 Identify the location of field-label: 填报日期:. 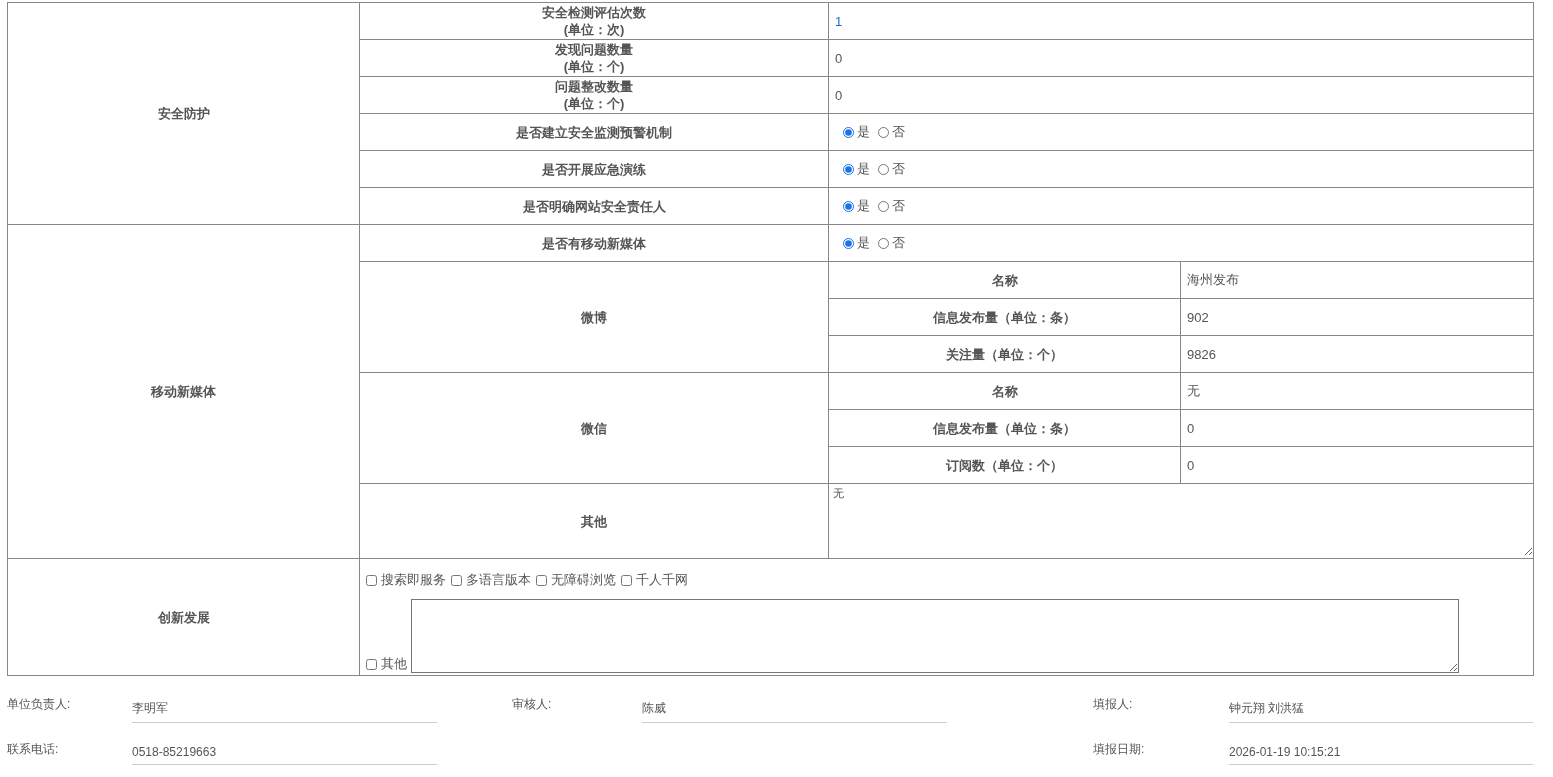
(1119, 749).